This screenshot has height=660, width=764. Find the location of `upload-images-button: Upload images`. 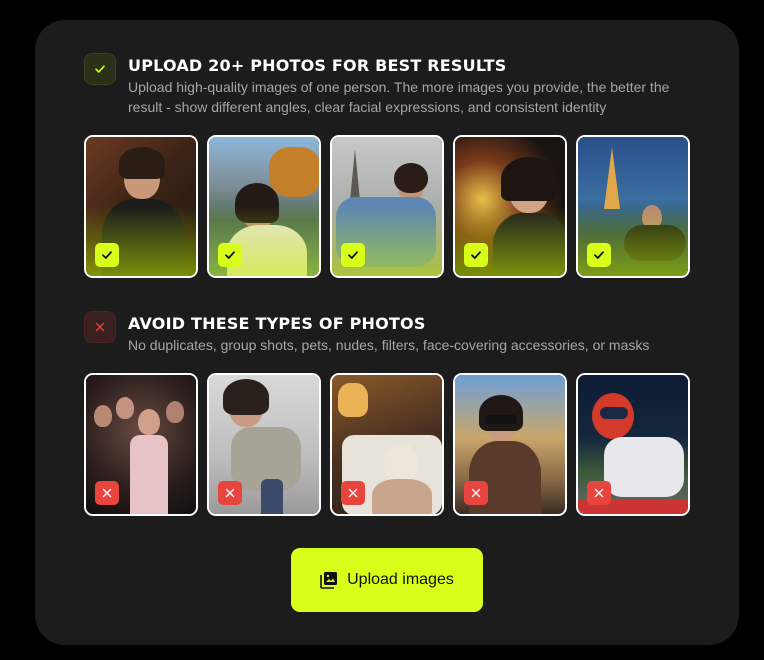

upload-images-button: Upload images is located at coordinates (387, 580).